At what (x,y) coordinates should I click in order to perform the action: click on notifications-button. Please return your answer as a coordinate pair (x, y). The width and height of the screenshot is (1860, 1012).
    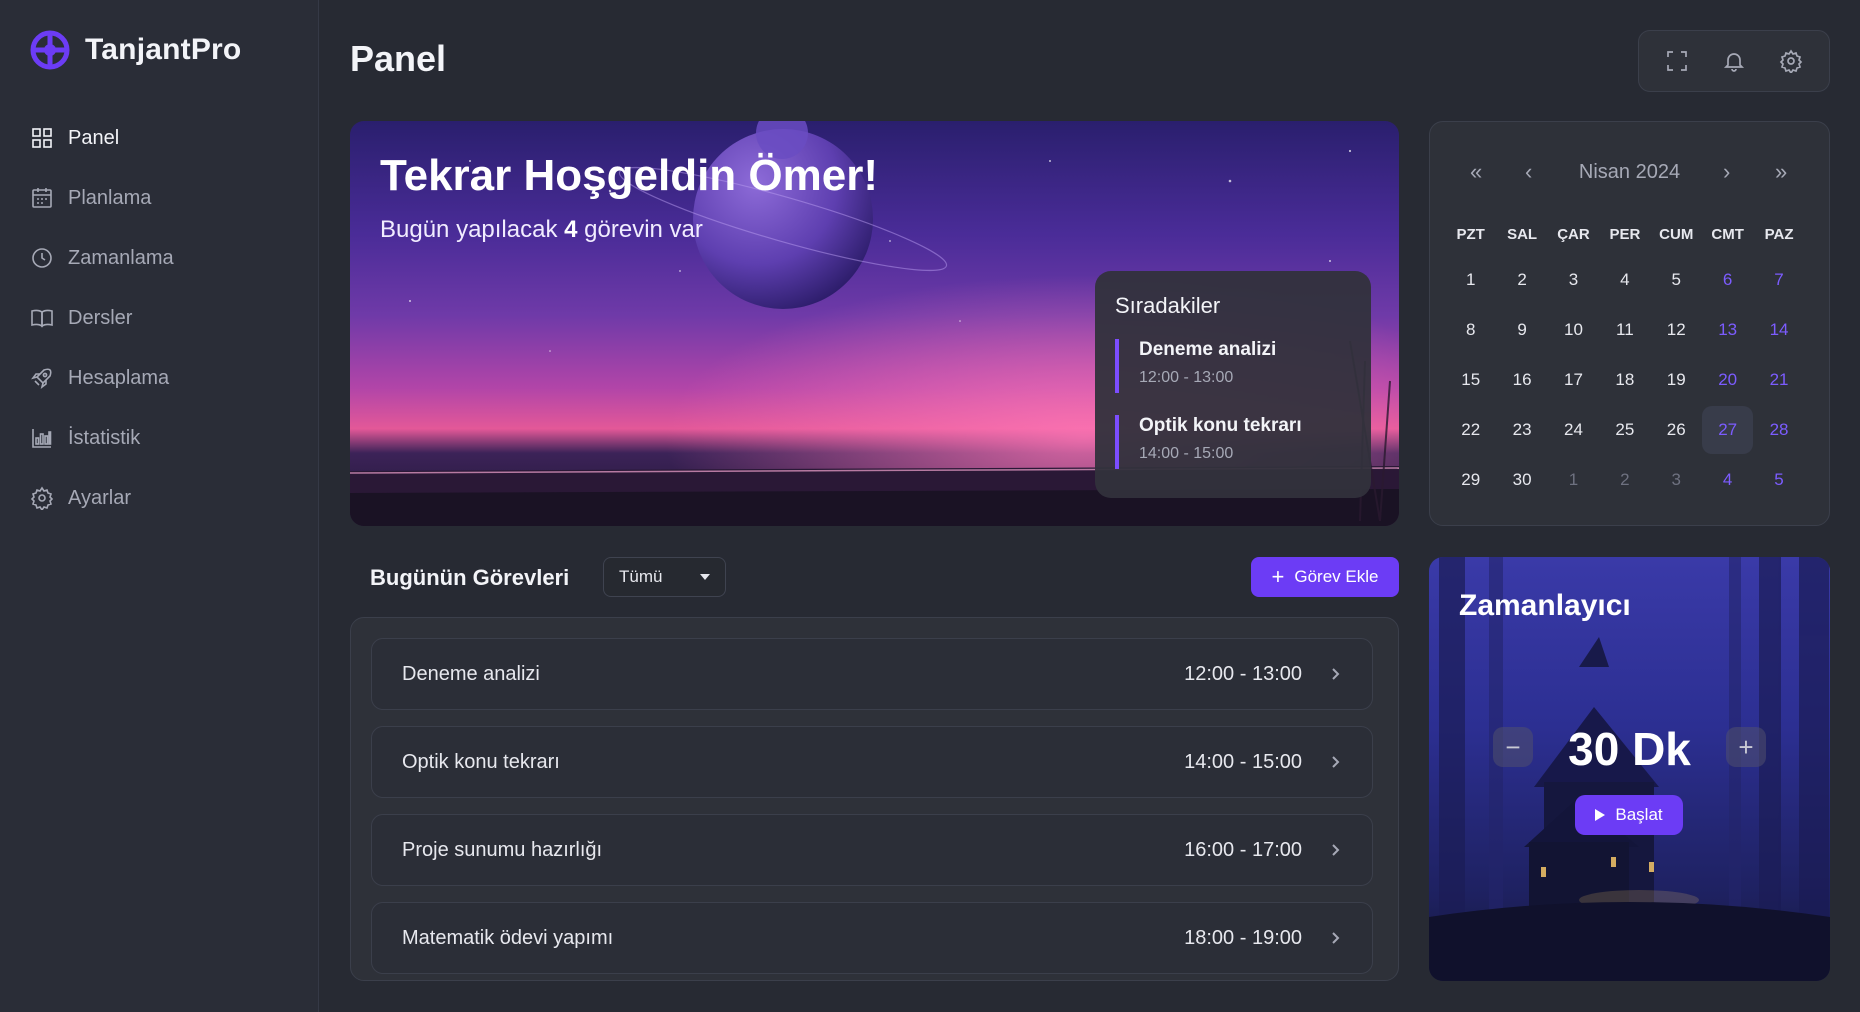
    Looking at the image, I should click on (1734, 61).